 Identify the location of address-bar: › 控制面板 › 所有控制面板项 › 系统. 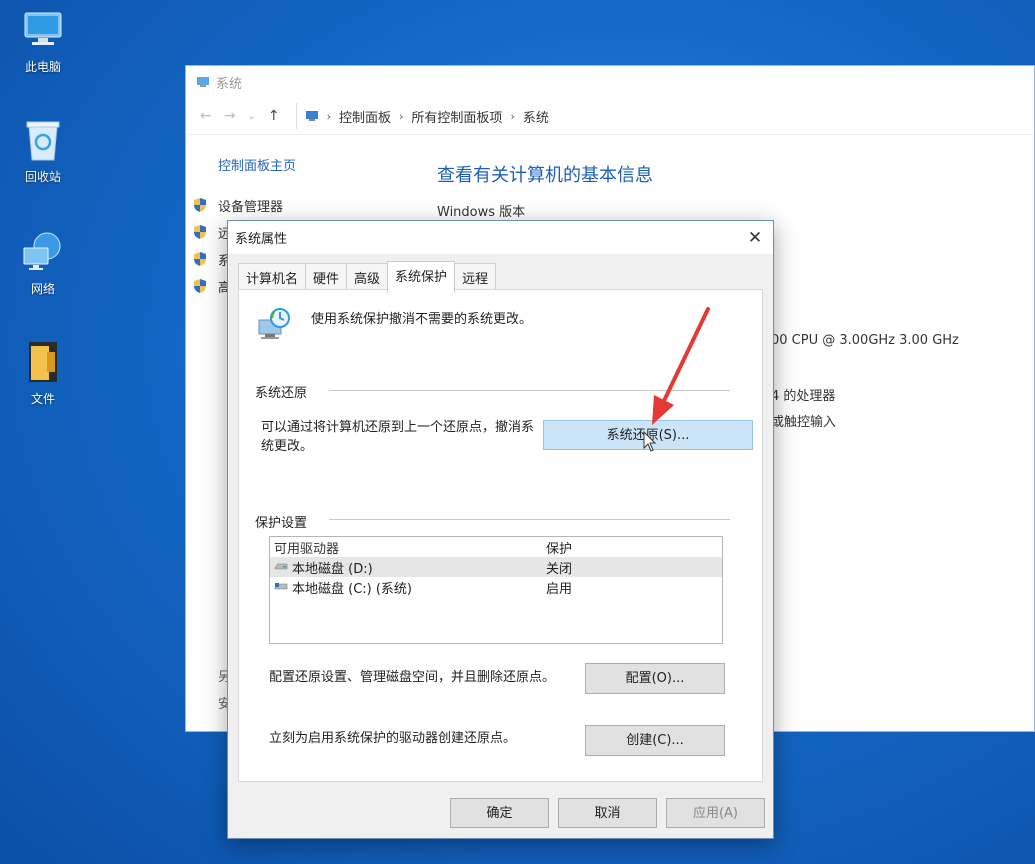
(664, 116).